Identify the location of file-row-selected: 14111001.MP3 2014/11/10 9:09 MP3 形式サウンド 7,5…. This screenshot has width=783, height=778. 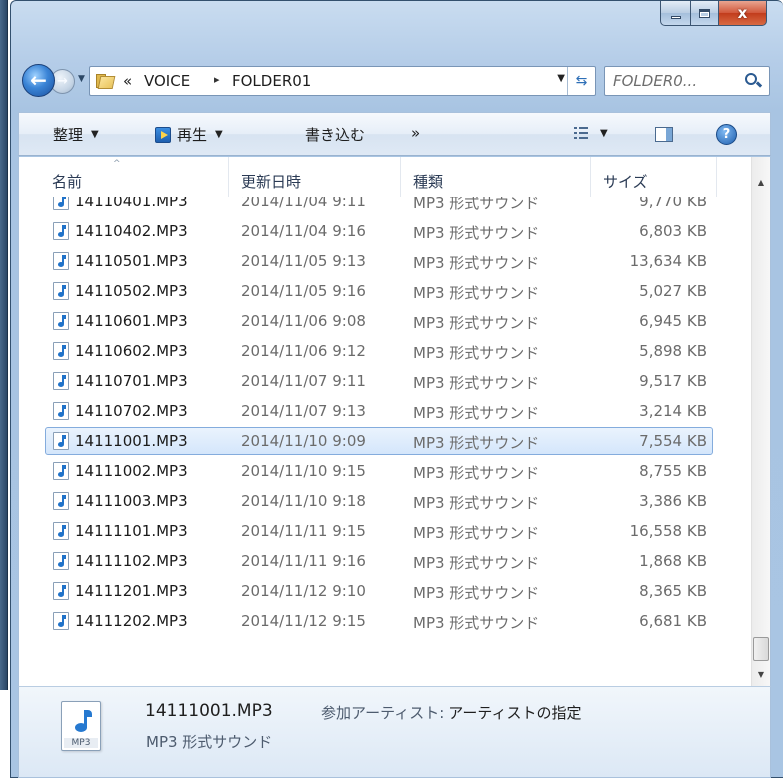
(378, 441).